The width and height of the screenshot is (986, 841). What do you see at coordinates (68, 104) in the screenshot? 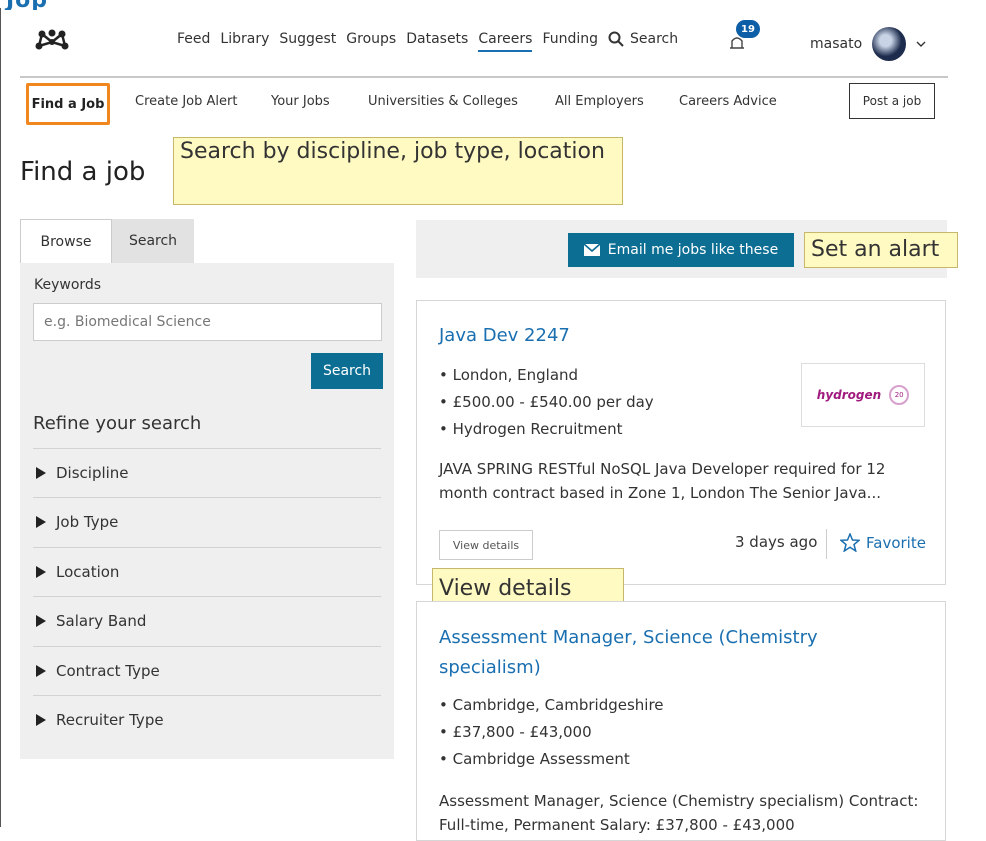
I see `subnav-find-a-job: Find a Job` at bounding box center [68, 104].